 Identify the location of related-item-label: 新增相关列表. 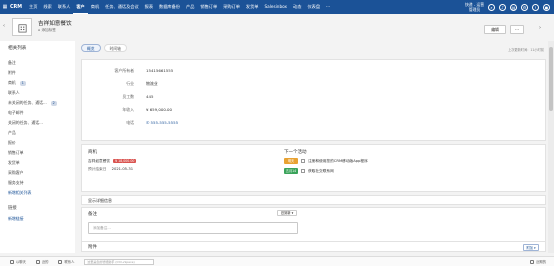
(20, 192).